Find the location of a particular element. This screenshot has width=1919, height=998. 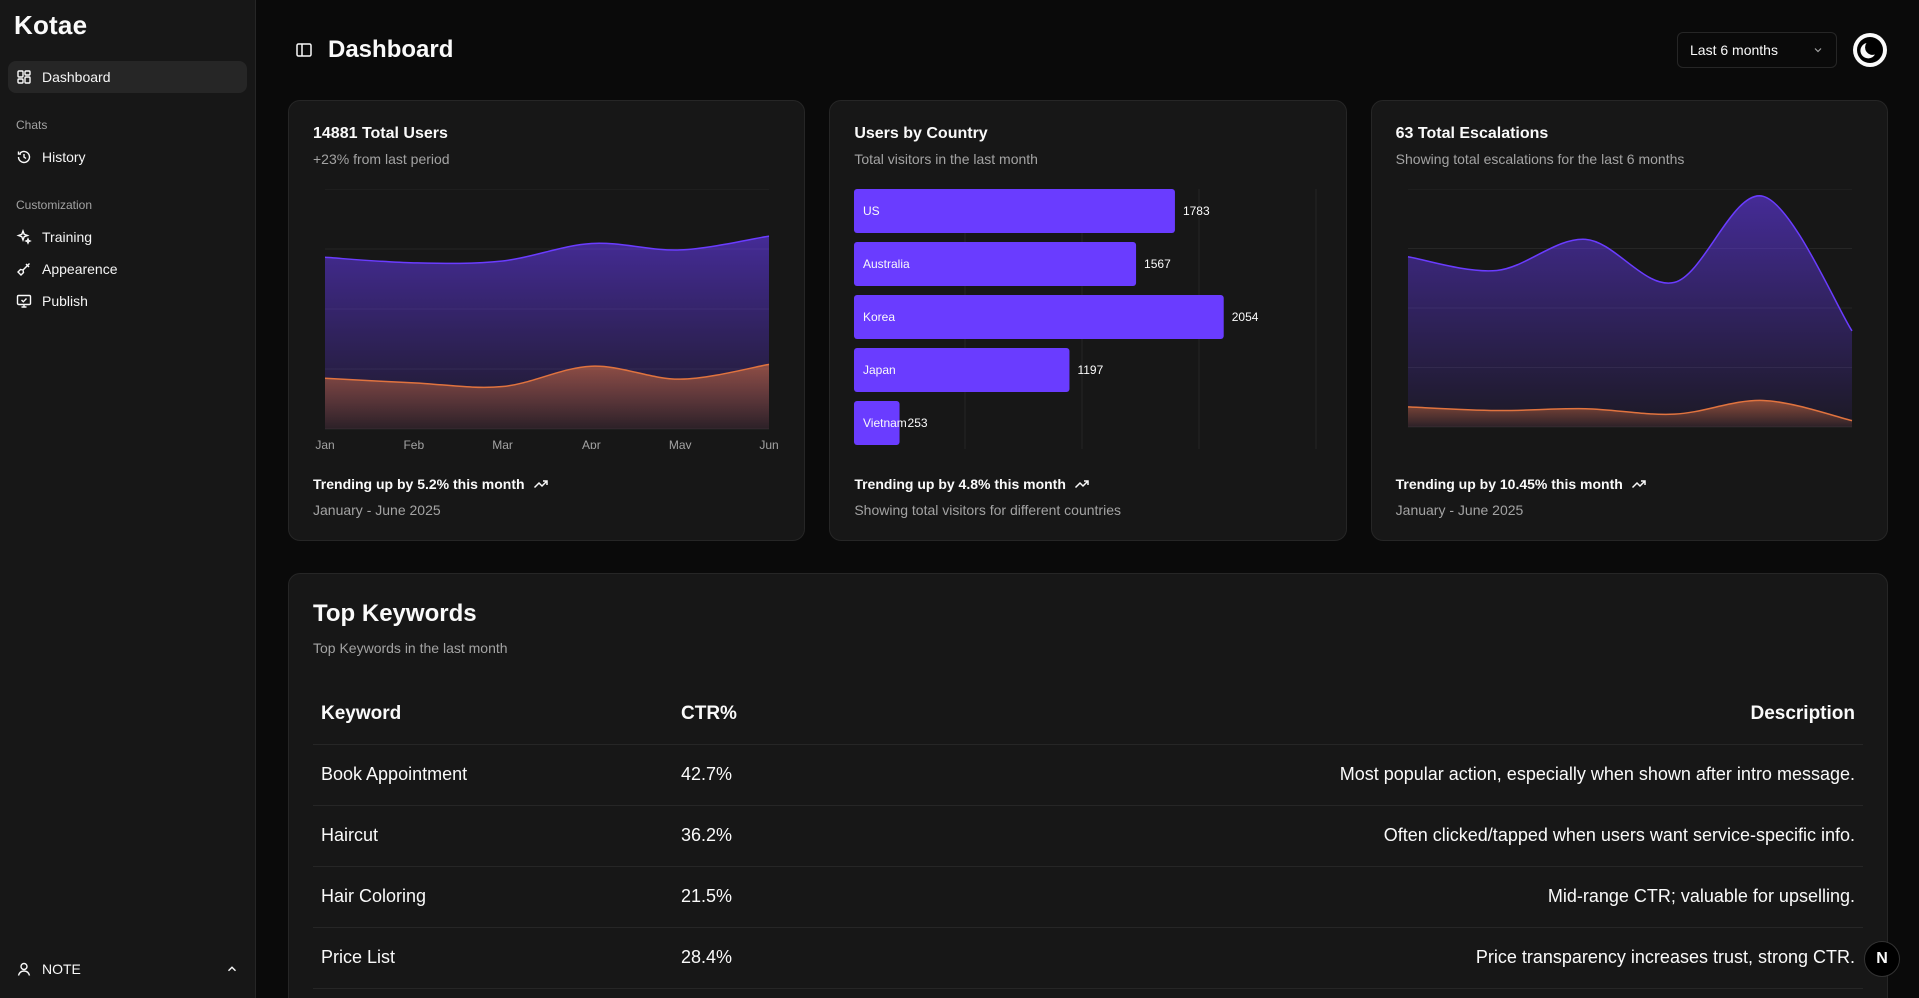

user-icon is located at coordinates (24, 969).